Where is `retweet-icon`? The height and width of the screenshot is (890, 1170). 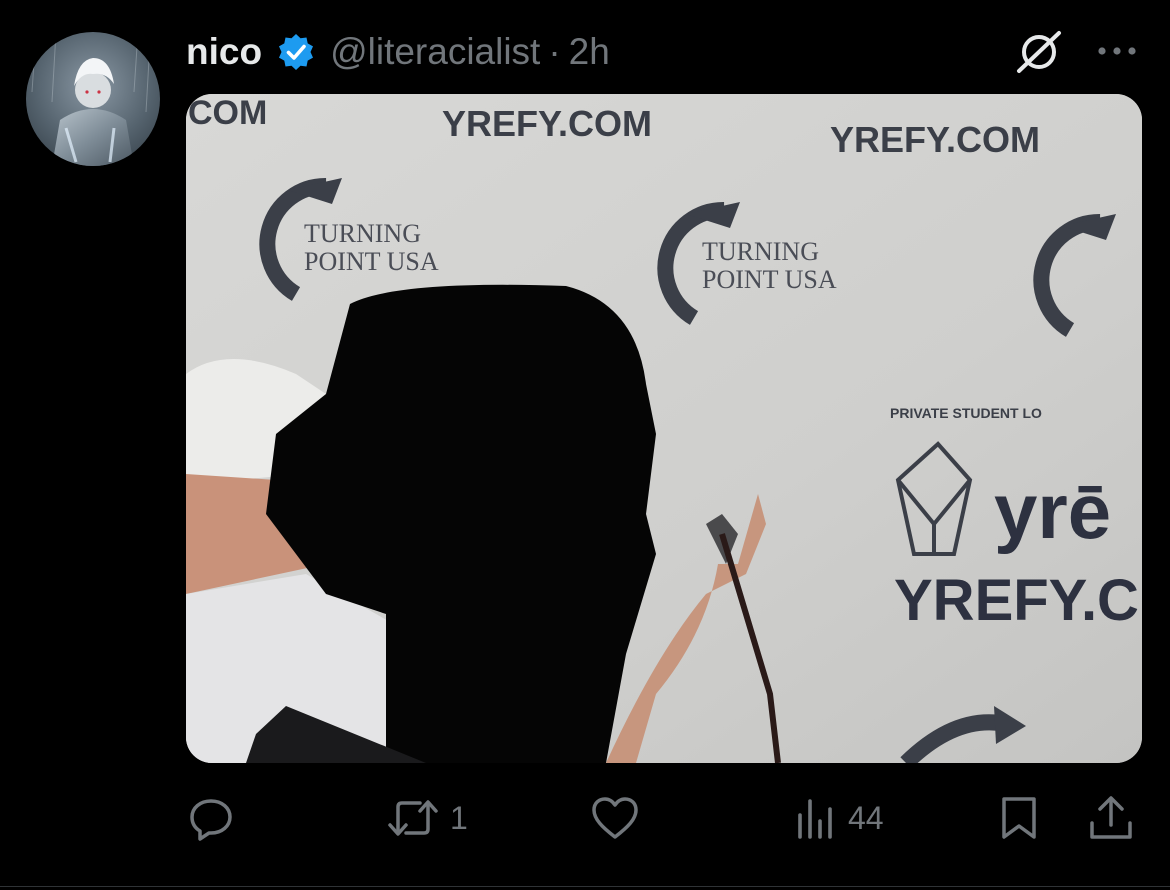
retweet-icon is located at coordinates (413, 818).